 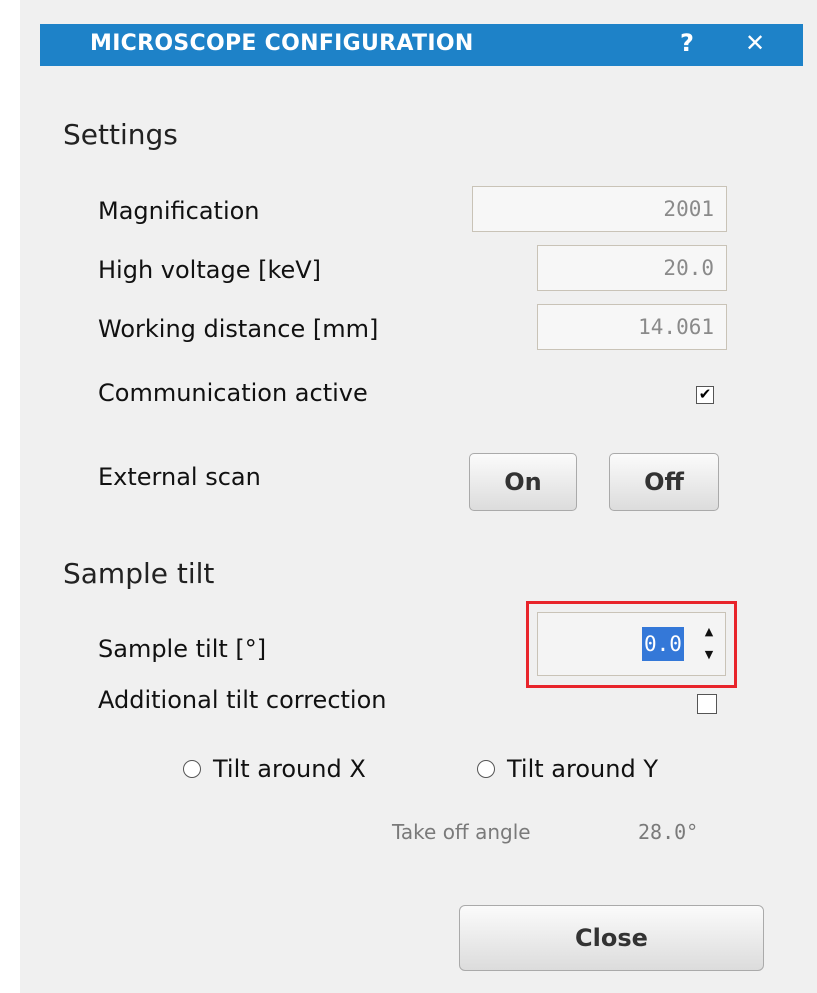 What do you see at coordinates (663, 644) in the screenshot?
I see `sample-tilt-value: 0.0` at bounding box center [663, 644].